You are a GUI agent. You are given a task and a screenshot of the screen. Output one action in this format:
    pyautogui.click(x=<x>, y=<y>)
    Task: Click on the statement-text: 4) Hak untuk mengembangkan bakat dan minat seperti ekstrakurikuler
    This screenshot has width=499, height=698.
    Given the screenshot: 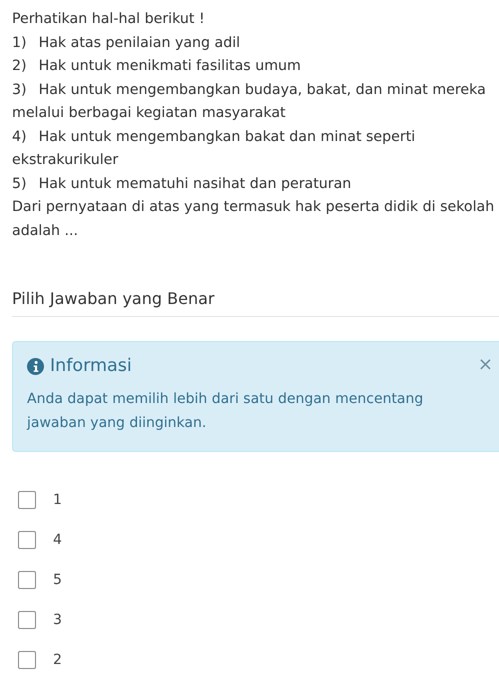 What is the action you would take?
    pyautogui.click(x=214, y=149)
    